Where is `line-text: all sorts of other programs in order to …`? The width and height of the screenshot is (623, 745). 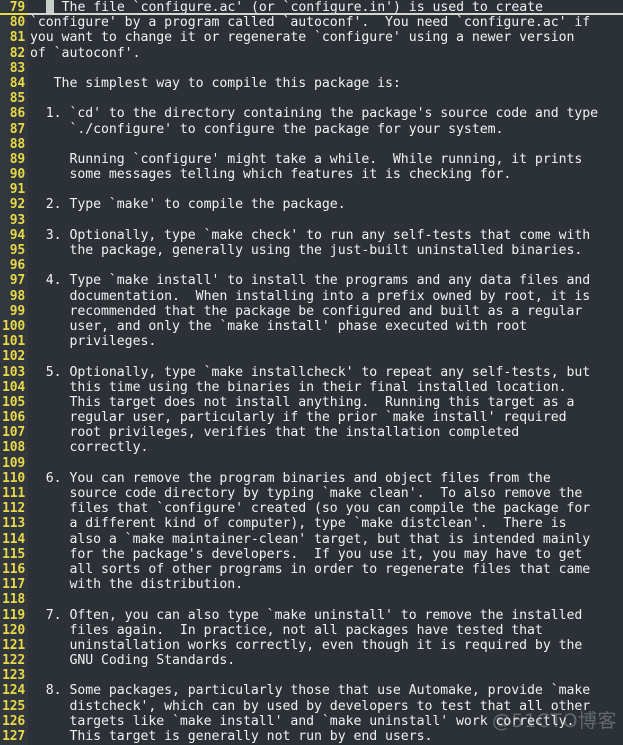
line-text: all sorts of other programs in order to … is located at coordinates (325, 569).